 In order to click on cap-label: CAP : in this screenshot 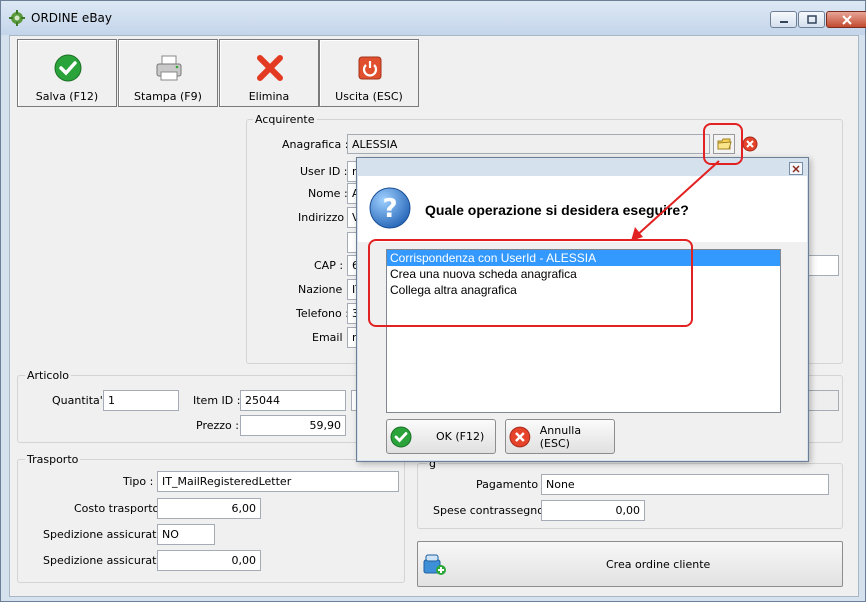, I will do `click(329, 265)`.